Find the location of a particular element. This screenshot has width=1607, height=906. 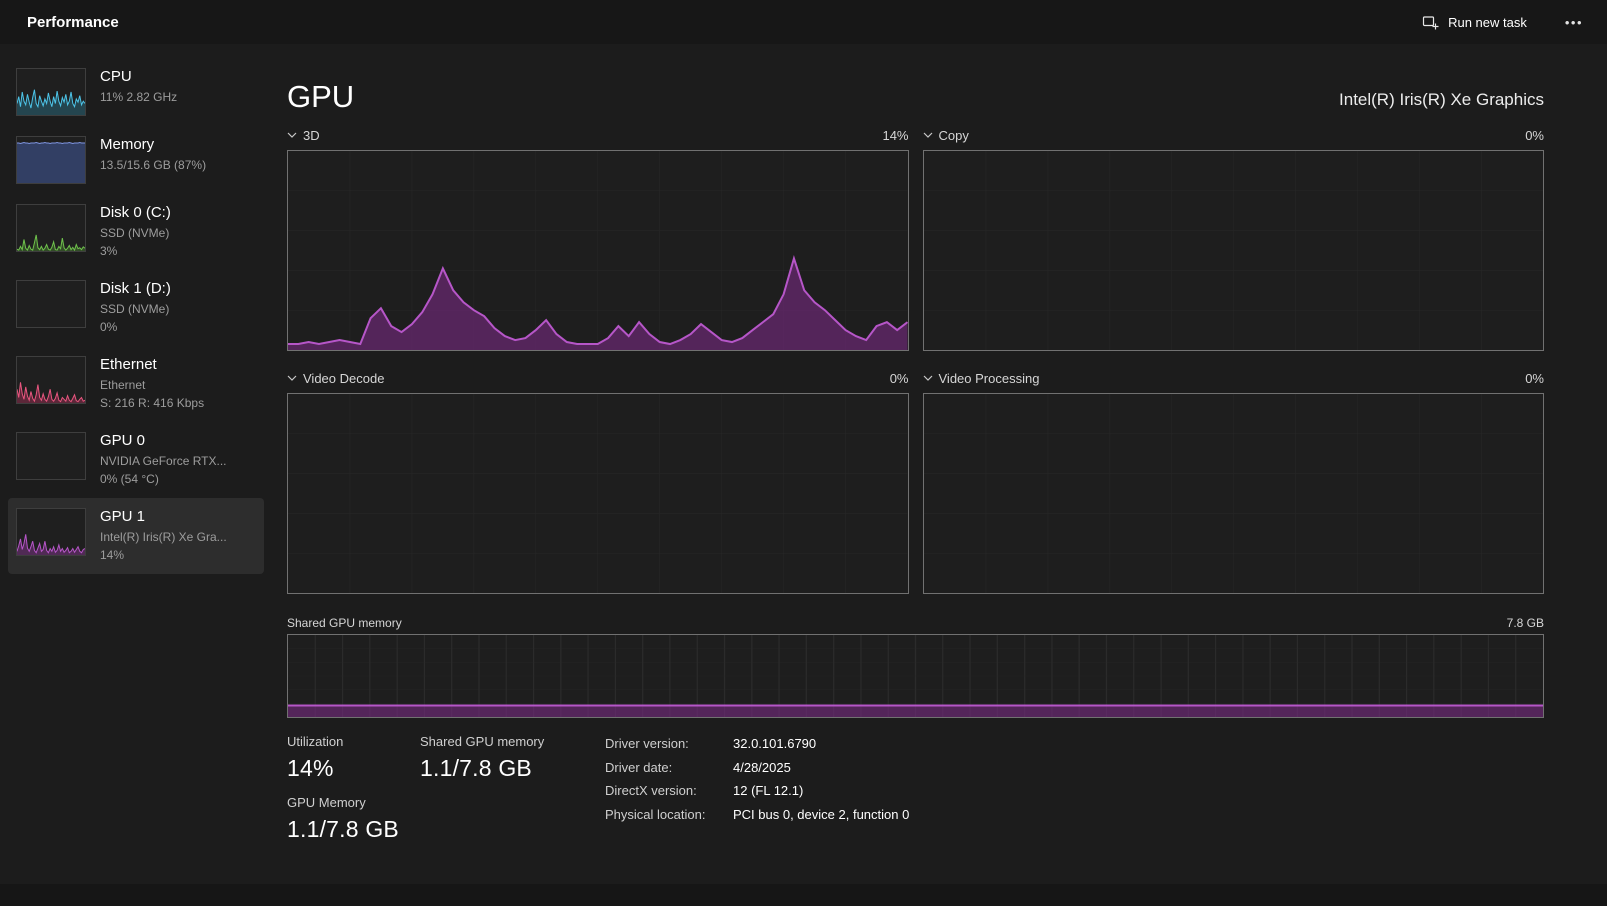

sidebar-item-title: GPU 0 is located at coordinates (123, 440).